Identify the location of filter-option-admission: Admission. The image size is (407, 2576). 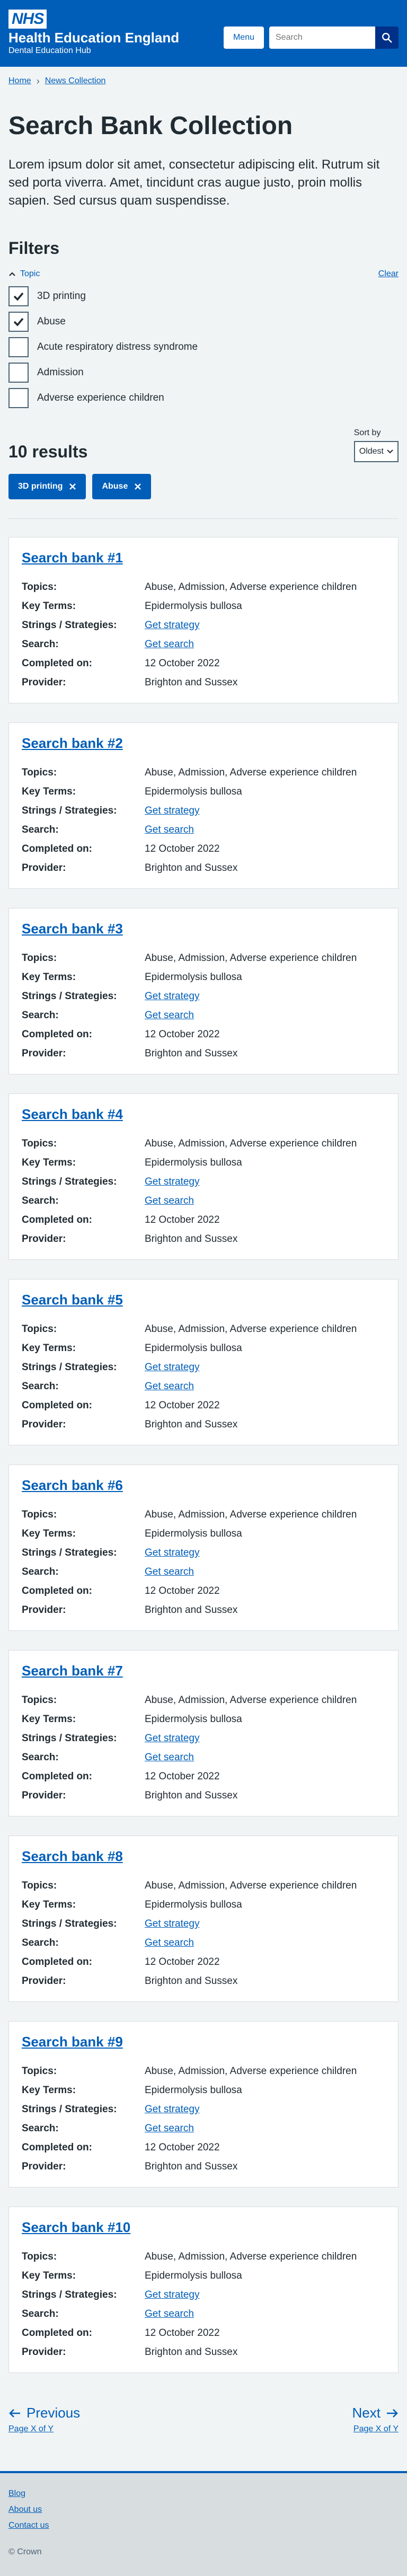
(203, 373).